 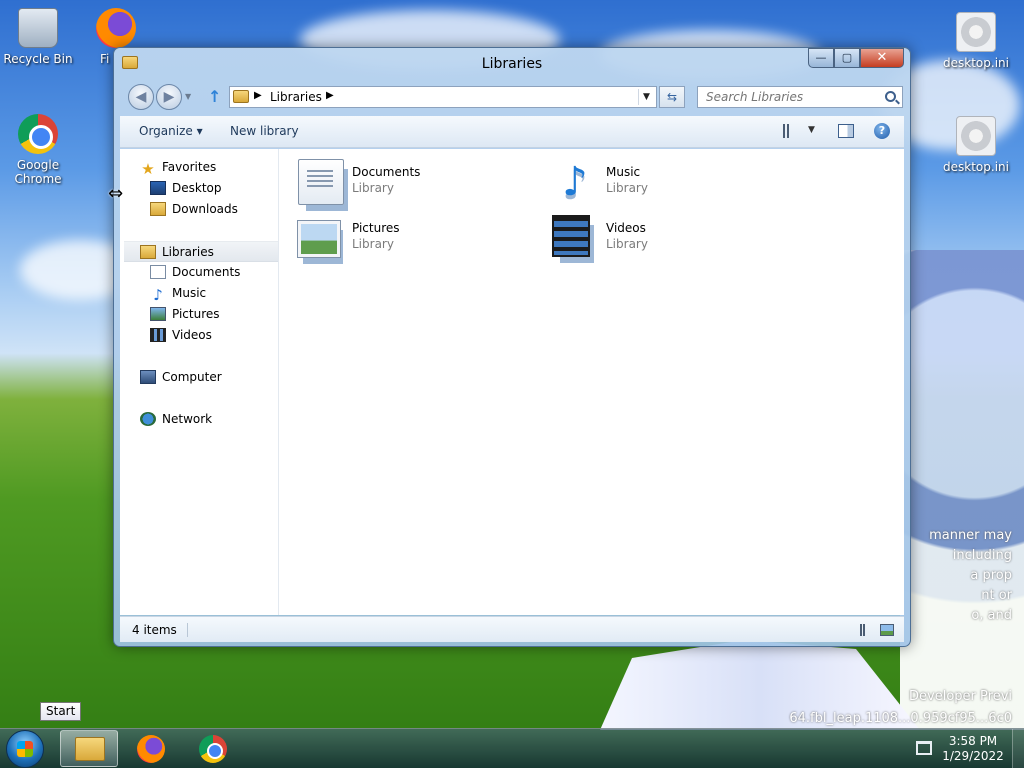 I want to click on wallpaper-text-line: nt or, so click(x=996, y=595).